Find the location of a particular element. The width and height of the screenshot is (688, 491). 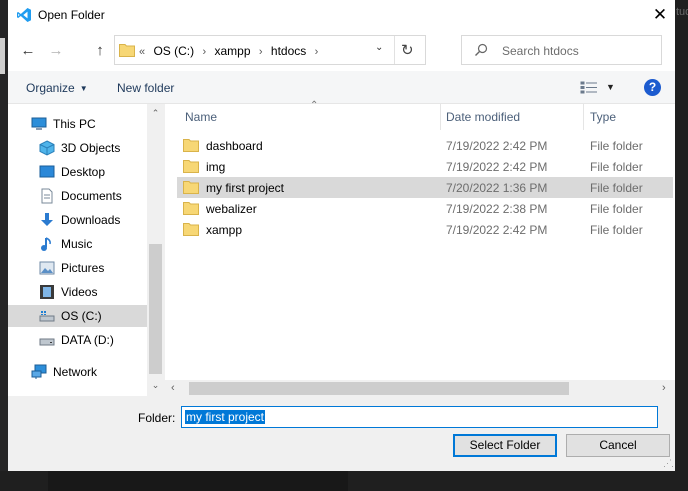

list-item: img 7/19/2022 2:42 PM File folder is located at coordinates (425, 166).